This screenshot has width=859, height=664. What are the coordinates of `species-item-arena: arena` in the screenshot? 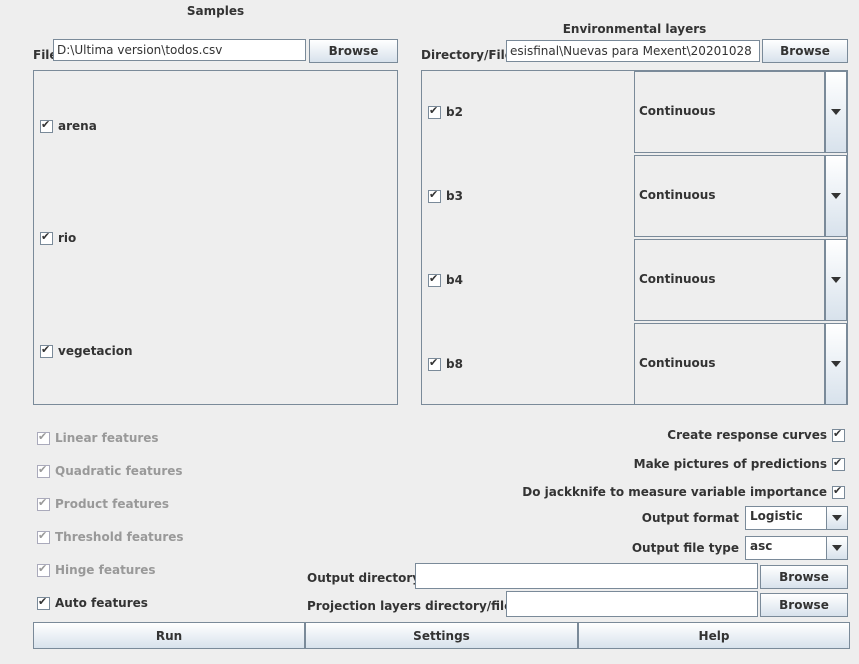 It's located at (68, 125).